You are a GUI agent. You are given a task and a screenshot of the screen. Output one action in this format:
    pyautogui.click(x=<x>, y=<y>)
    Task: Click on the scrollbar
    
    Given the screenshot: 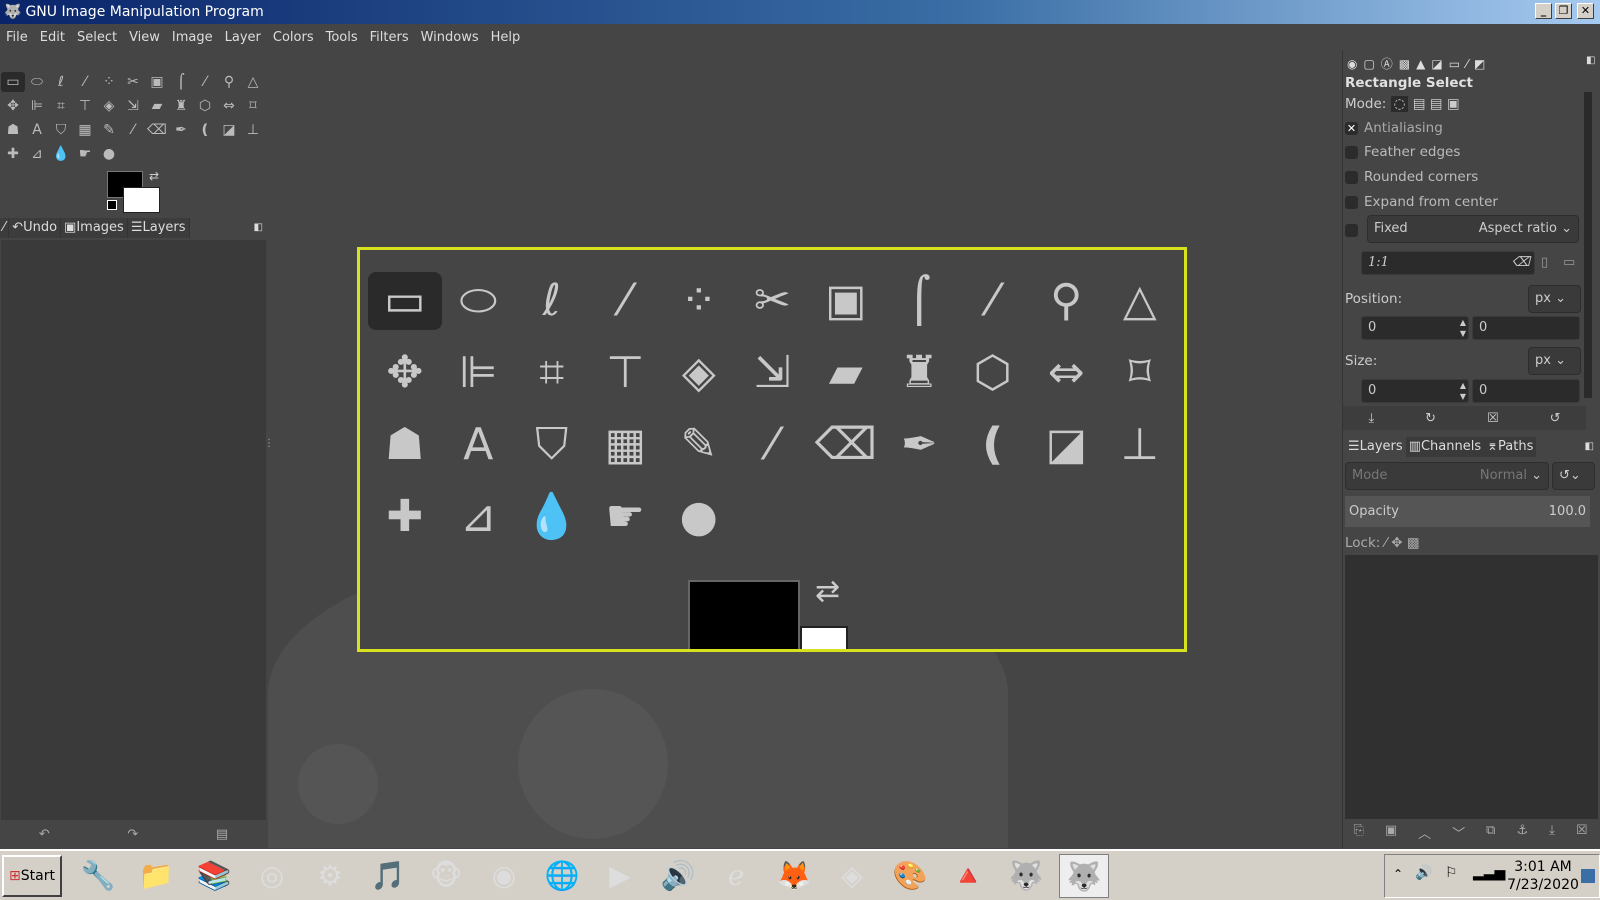 What is the action you would take?
    pyautogui.click(x=1588, y=245)
    